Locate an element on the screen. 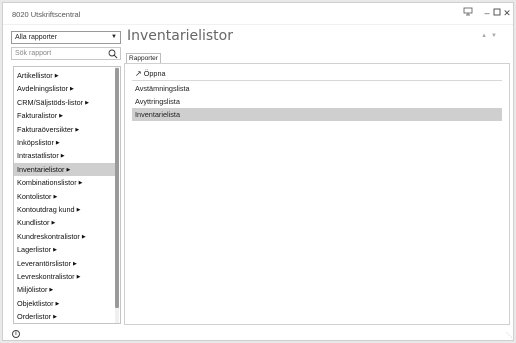 Image resolution: width=516 pixels, height=343 pixels. category-label: Kombinationslistor is located at coordinates (47, 183).